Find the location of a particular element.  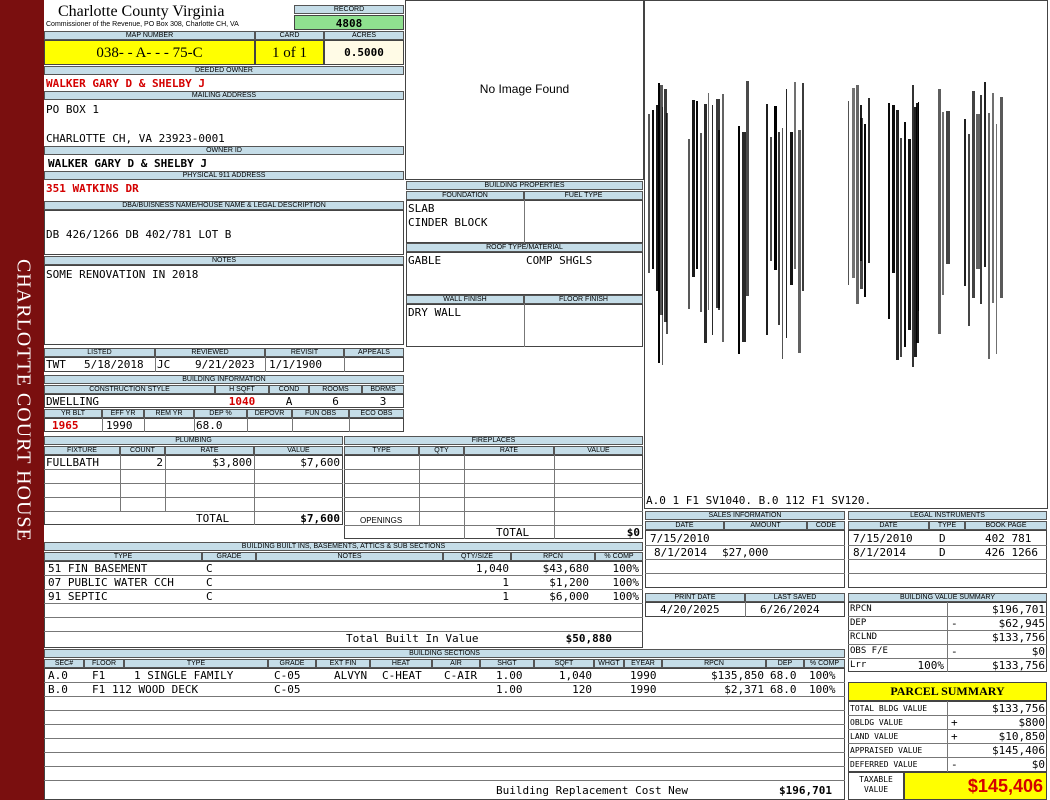

bi-3-grade: C is located at coordinates (209, 596).